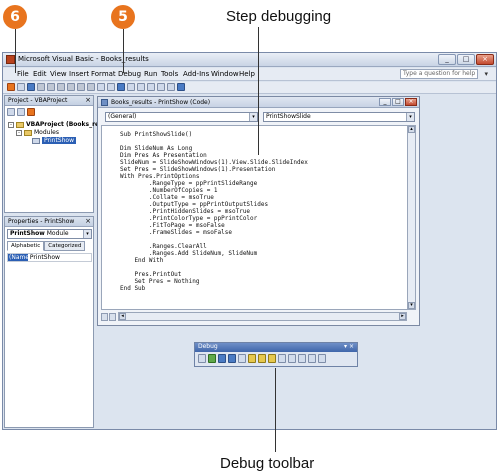 Image resolution: width=500 pixels, height=475 pixels. Describe the element at coordinates (51, 87) in the screenshot. I see `copy-icon` at that location.